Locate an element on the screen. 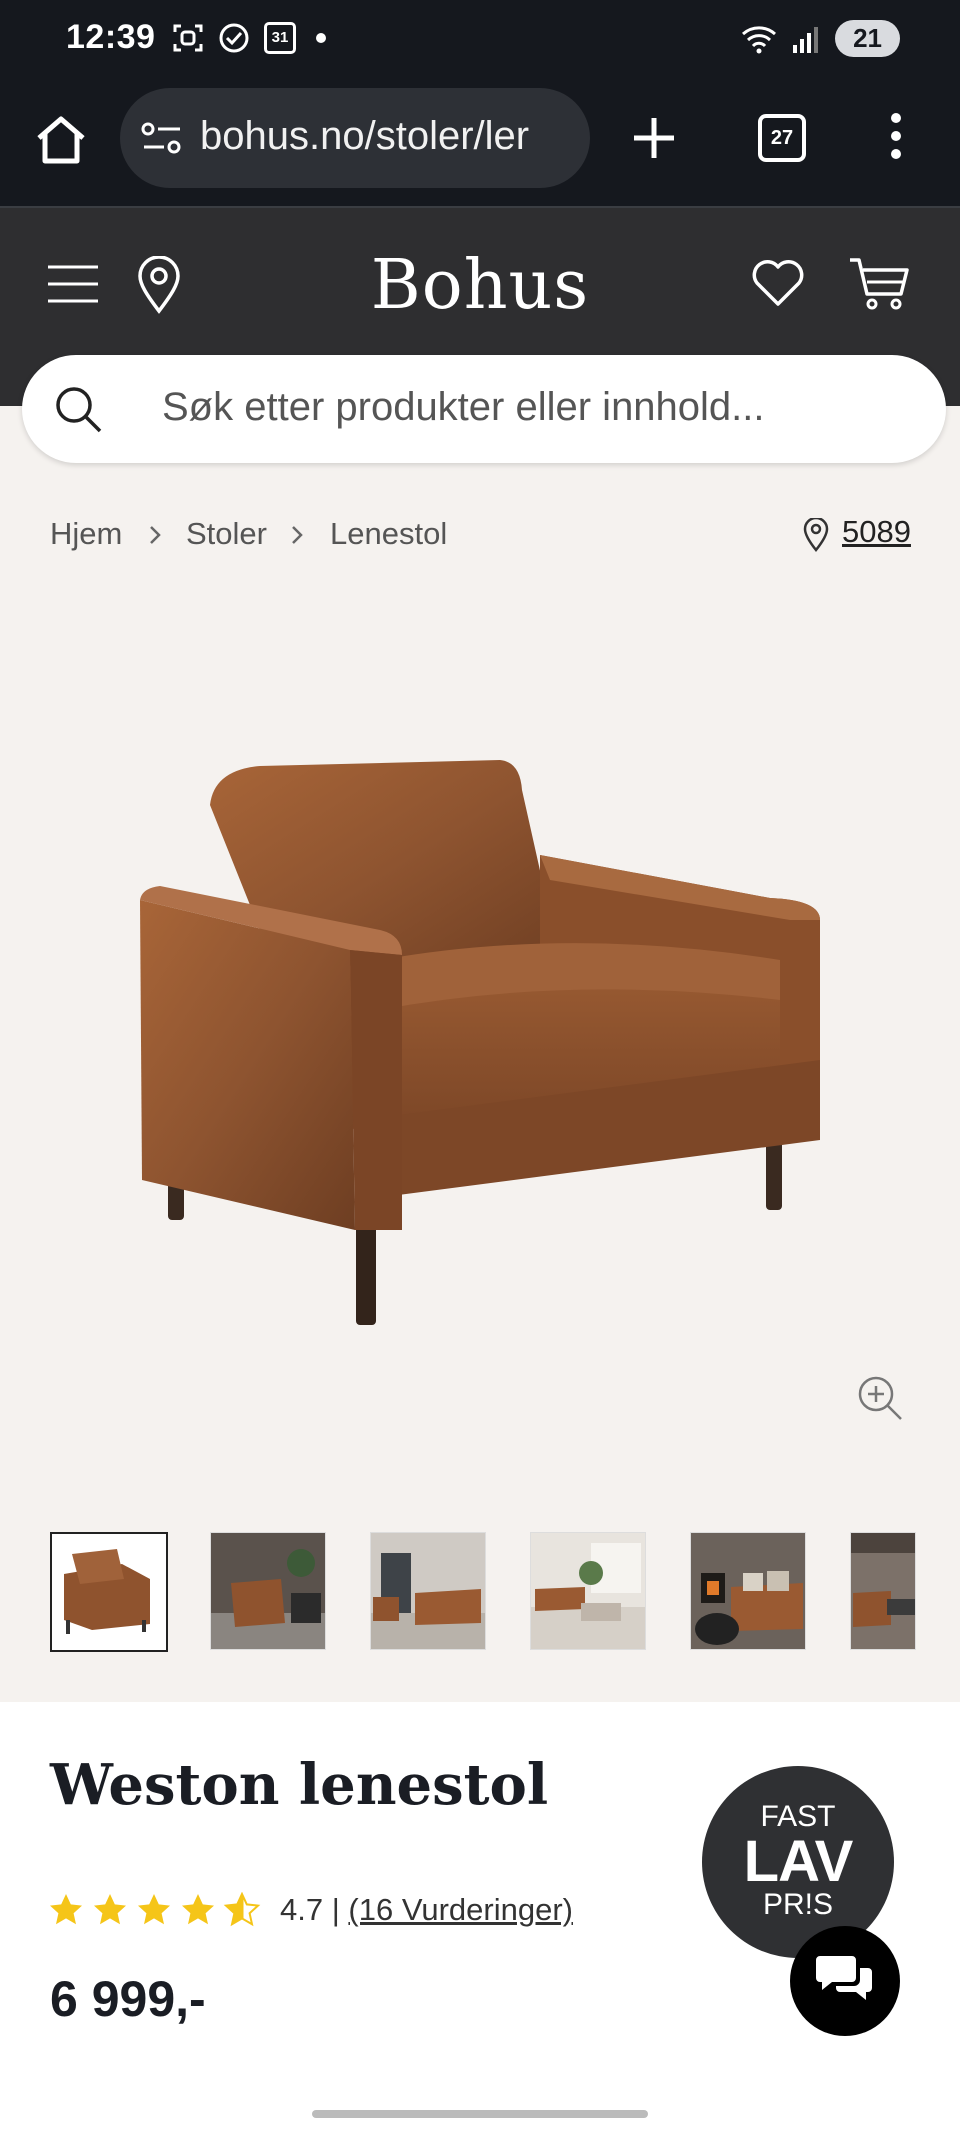 The width and height of the screenshot is (960, 2133). product-price: 6 999,- is located at coordinates (128, 1999).